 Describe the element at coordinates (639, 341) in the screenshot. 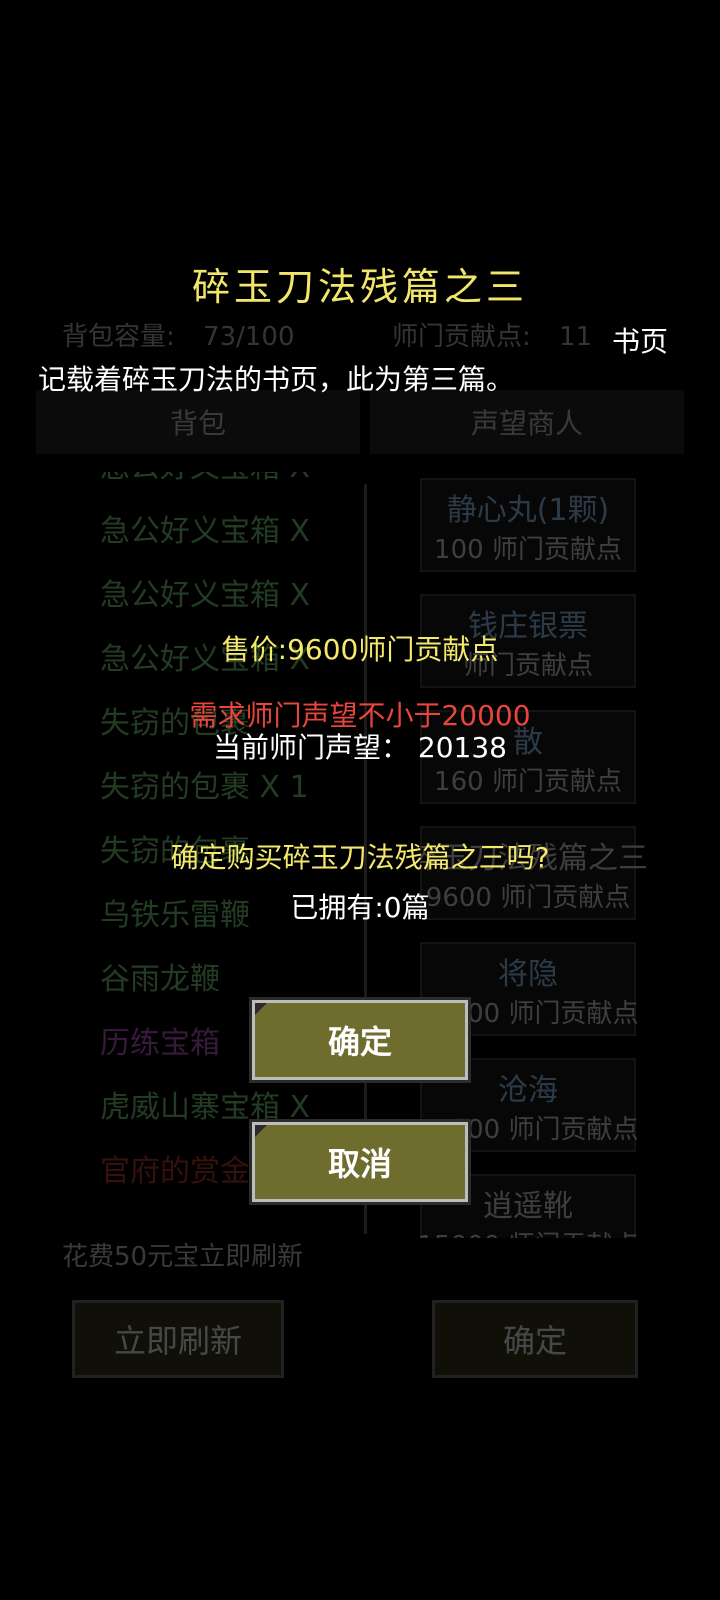

I see `item-category: 书页` at that location.